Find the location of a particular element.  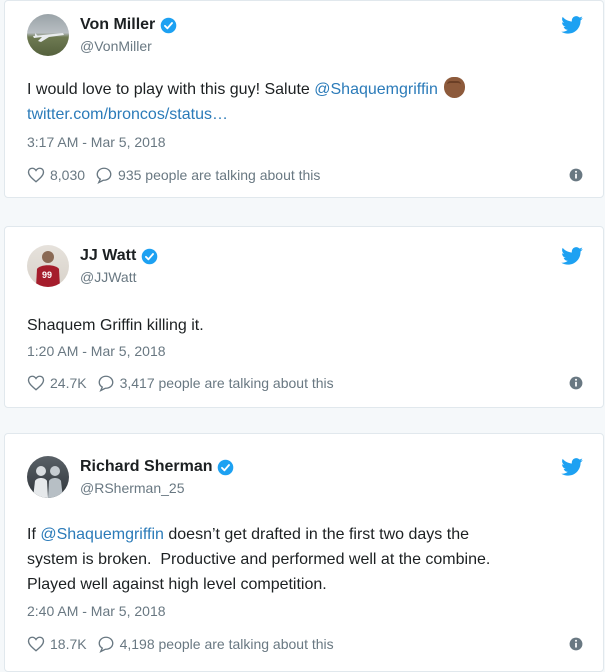

conversation-action: 4,198 people are talking about this is located at coordinates (215, 644).